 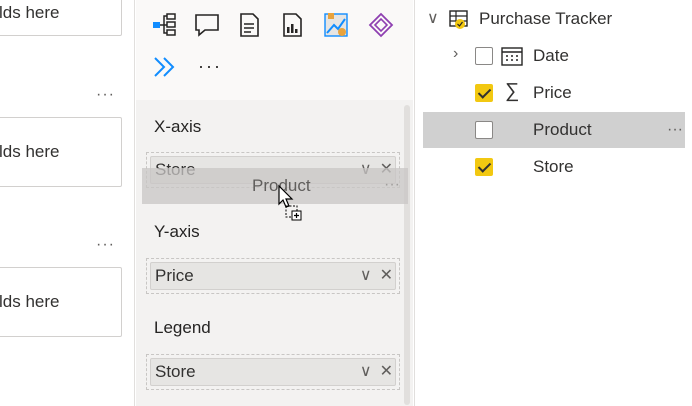 I want to click on drag-cursor-icon, so click(x=290, y=202).